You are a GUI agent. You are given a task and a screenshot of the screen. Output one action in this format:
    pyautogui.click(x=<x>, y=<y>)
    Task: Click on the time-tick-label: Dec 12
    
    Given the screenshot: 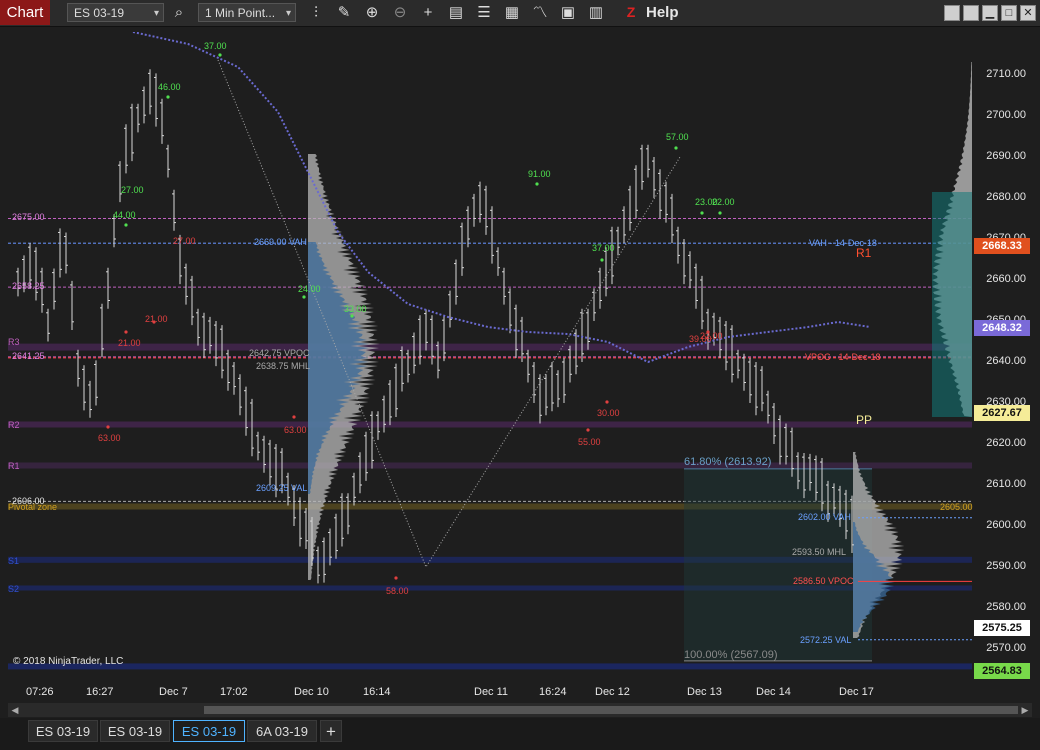 What is the action you would take?
    pyautogui.click(x=612, y=692)
    